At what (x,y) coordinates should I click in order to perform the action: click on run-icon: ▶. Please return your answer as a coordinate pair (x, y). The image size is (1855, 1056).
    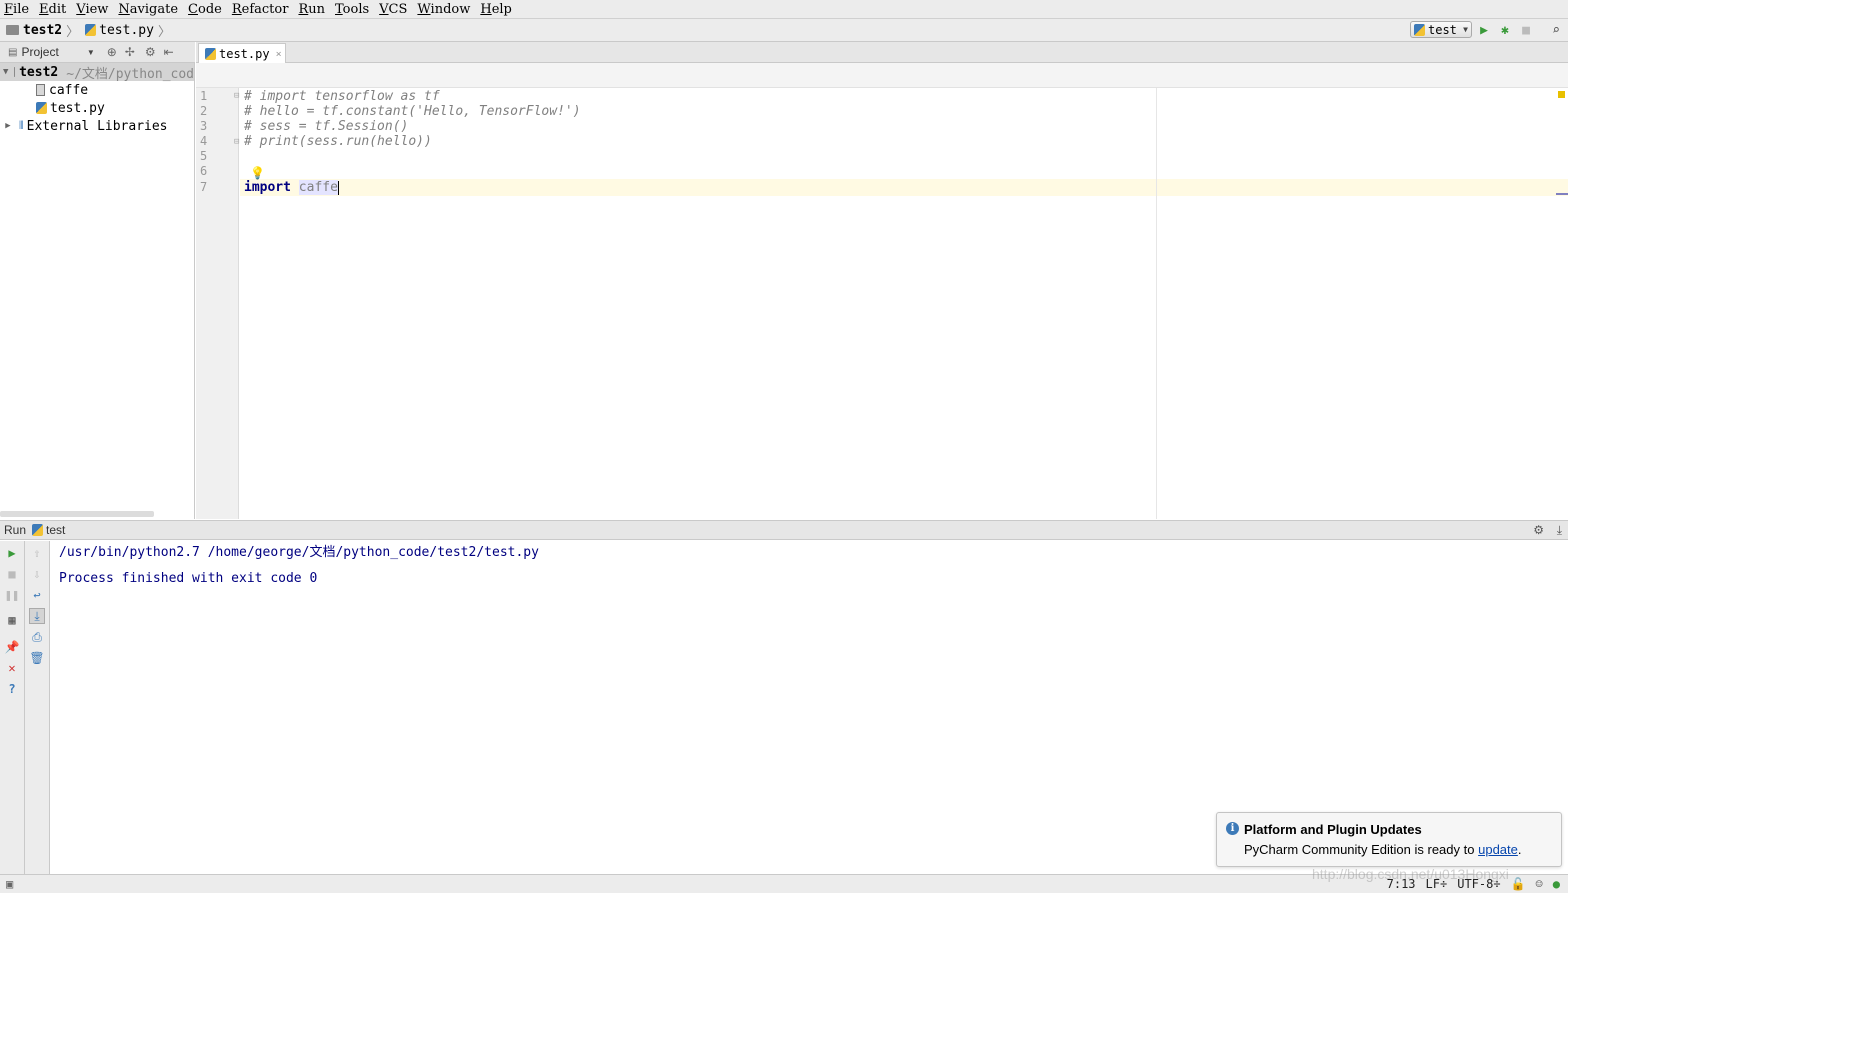
    Looking at the image, I should click on (1484, 30).